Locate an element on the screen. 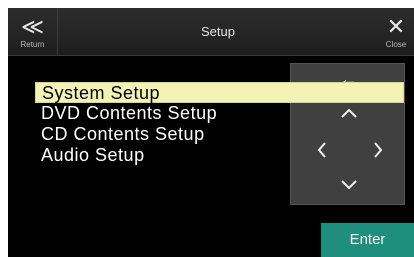  return-label: Return is located at coordinates (32, 44).